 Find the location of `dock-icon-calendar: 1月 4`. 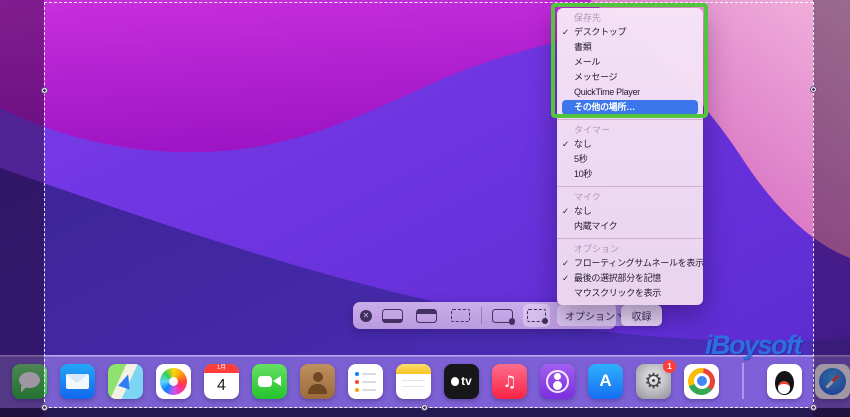

dock-icon-calendar: 1月 4 is located at coordinates (221, 381).